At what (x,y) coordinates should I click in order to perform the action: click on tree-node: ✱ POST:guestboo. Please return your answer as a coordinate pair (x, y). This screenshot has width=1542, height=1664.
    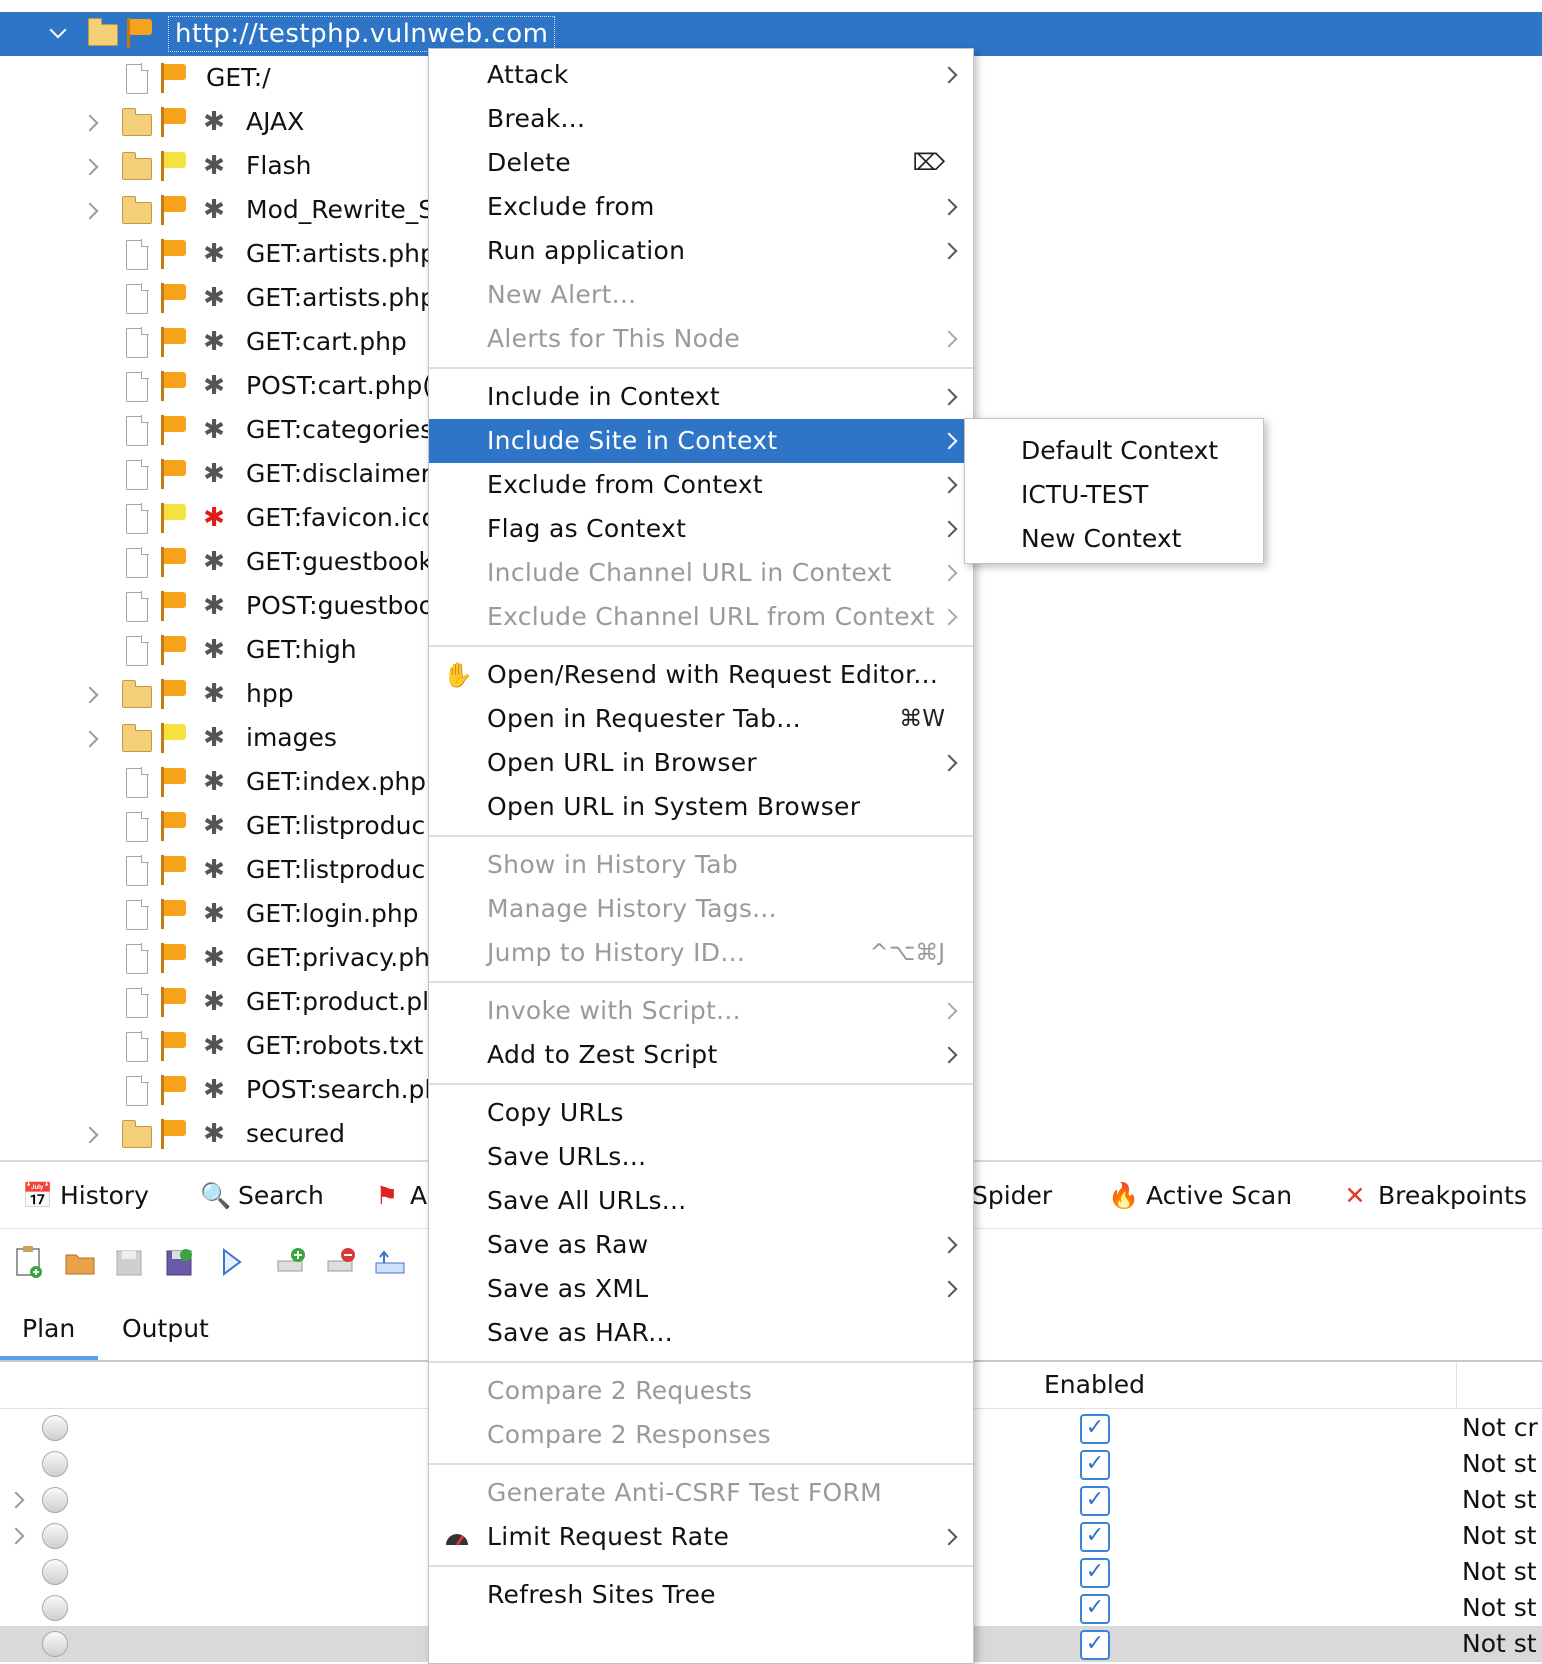
    Looking at the image, I should click on (220, 606).